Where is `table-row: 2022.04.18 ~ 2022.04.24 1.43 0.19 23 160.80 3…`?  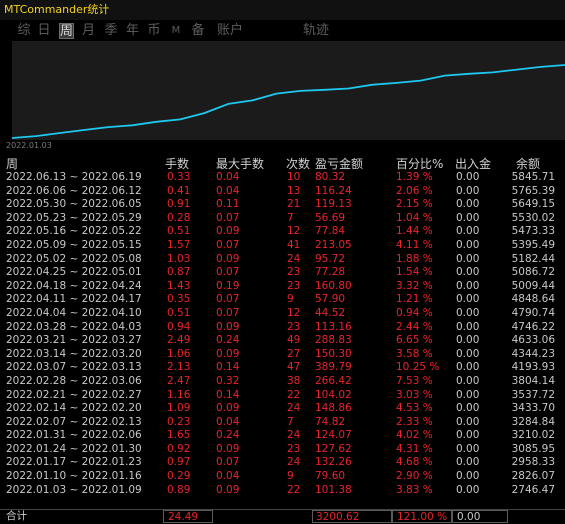
table-row: 2022.04.18 ~ 2022.04.24 1.43 0.19 23 160.80 3… is located at coordinates (282, 287).